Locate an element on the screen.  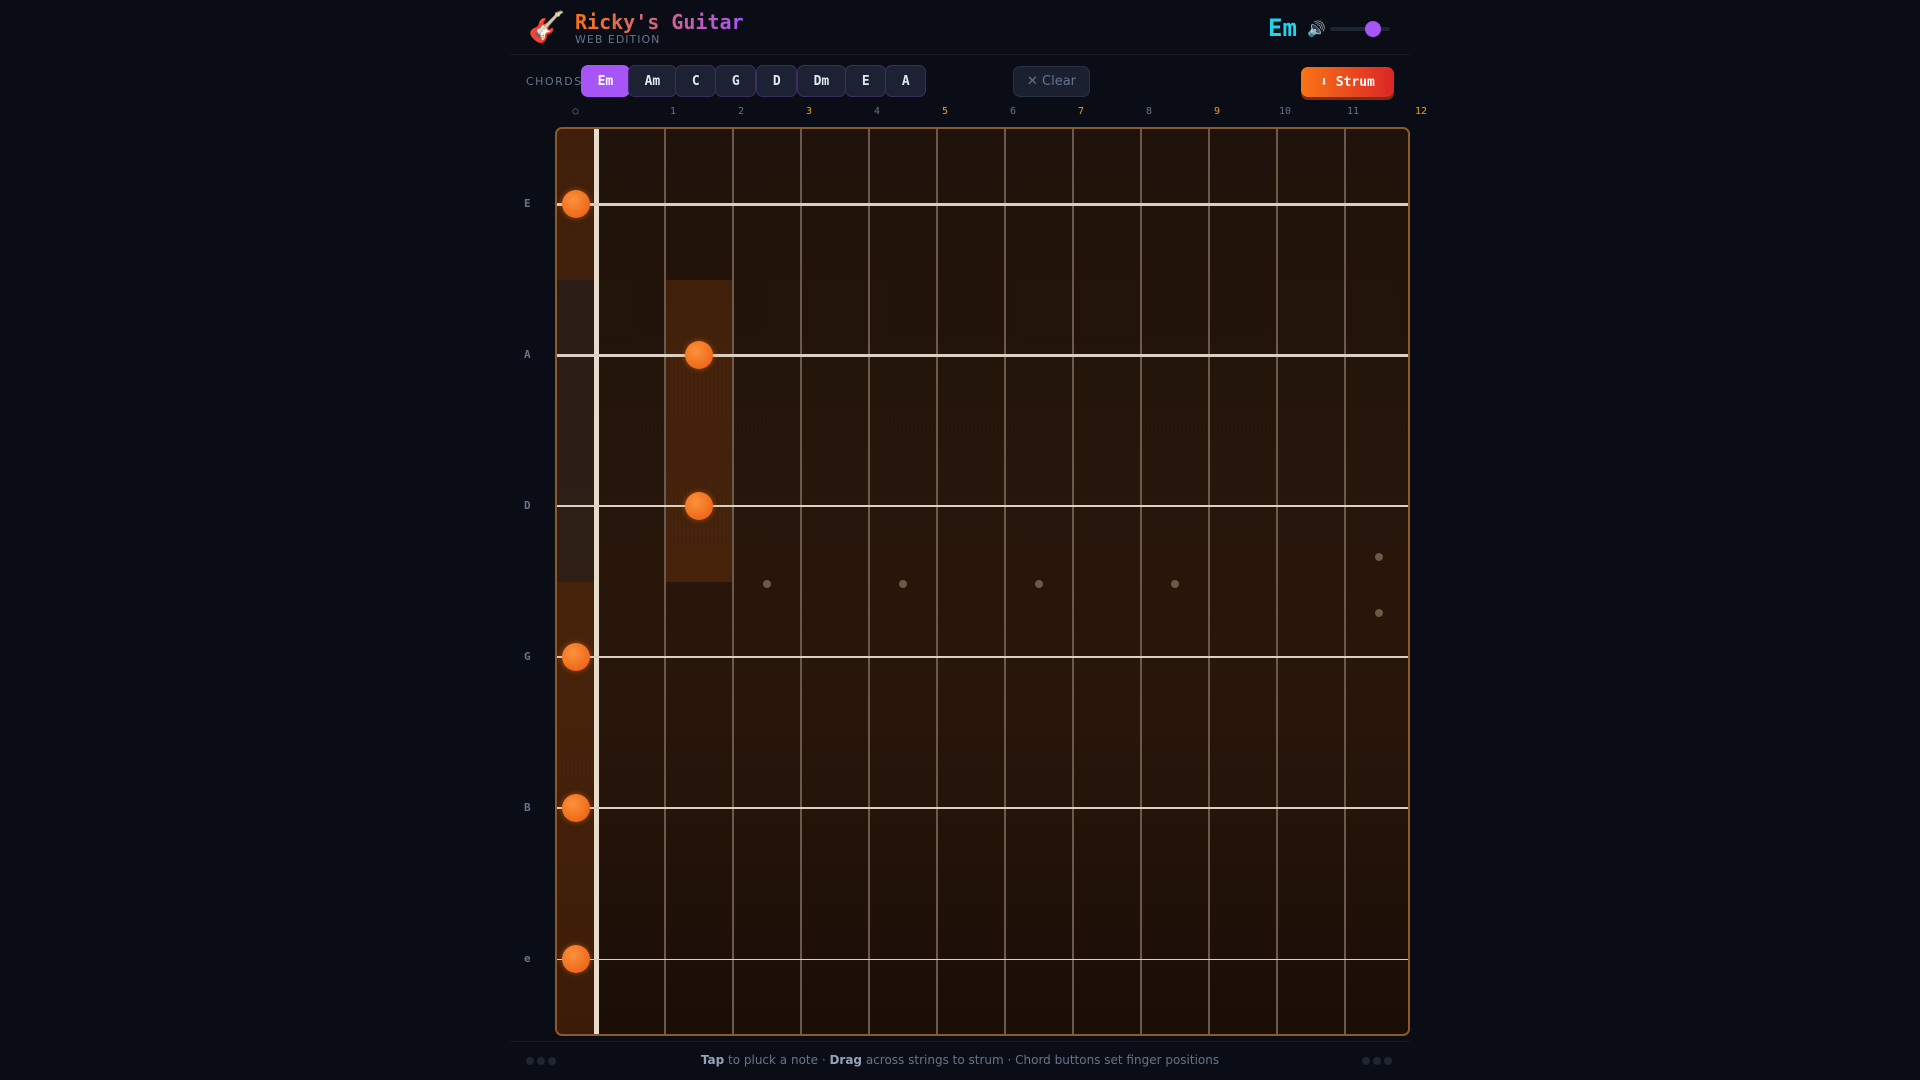
fret-number: 6 is located at coordinates (1013, 111).